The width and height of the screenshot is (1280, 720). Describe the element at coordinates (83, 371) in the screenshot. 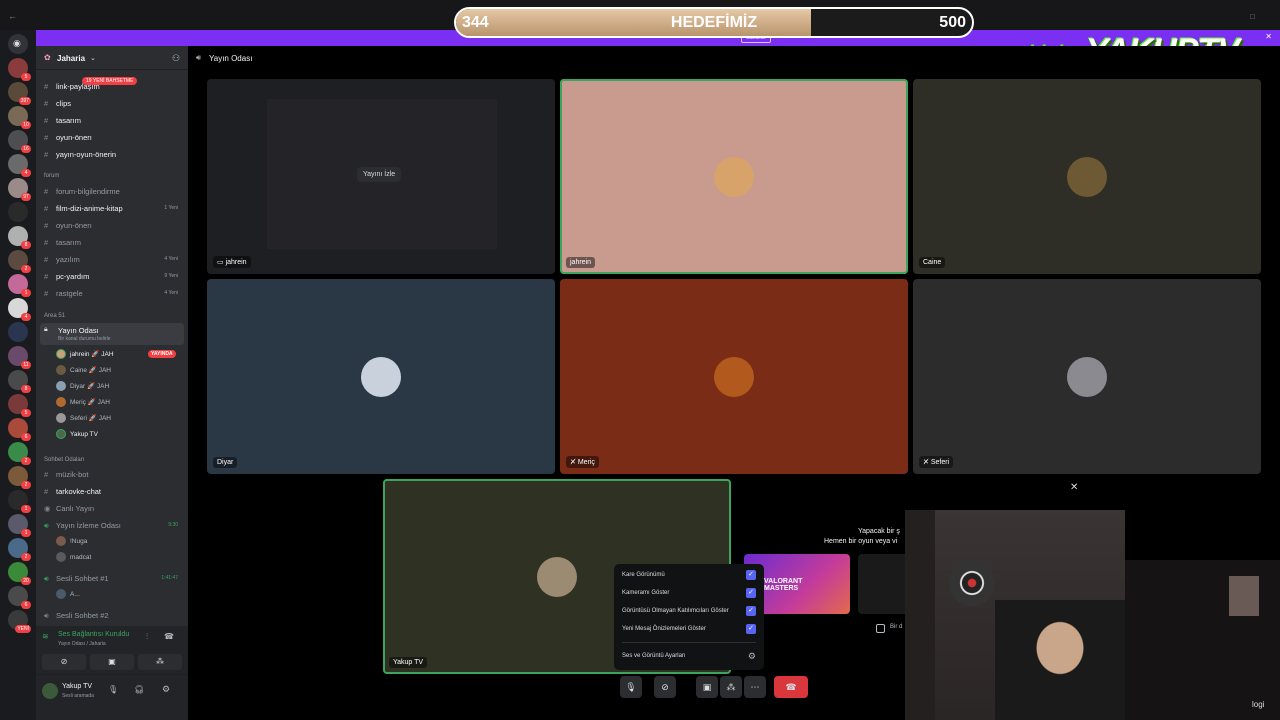

I see `voice-user: Caine 🚀 JAH` at that location.